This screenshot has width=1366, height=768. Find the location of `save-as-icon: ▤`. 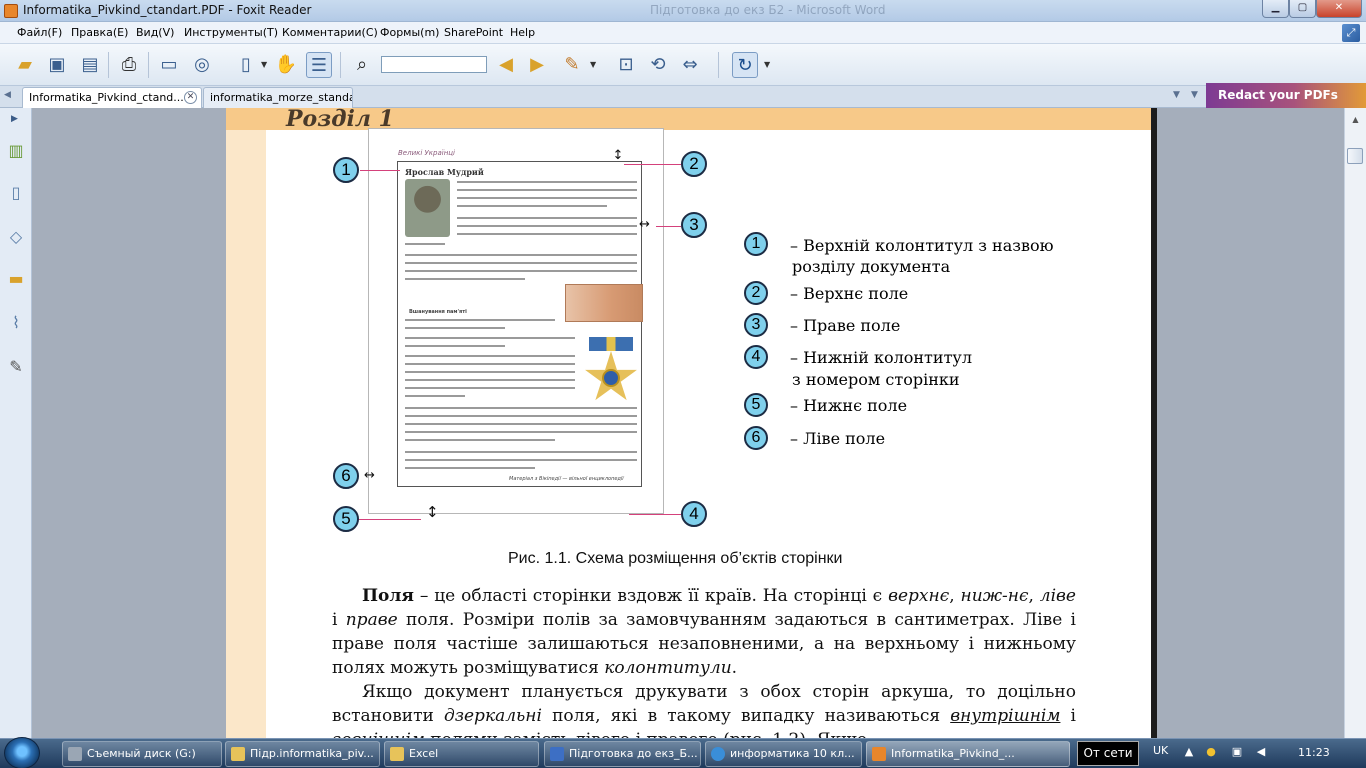

save-as-icon: ▤ is located at coordinates (90, 65).